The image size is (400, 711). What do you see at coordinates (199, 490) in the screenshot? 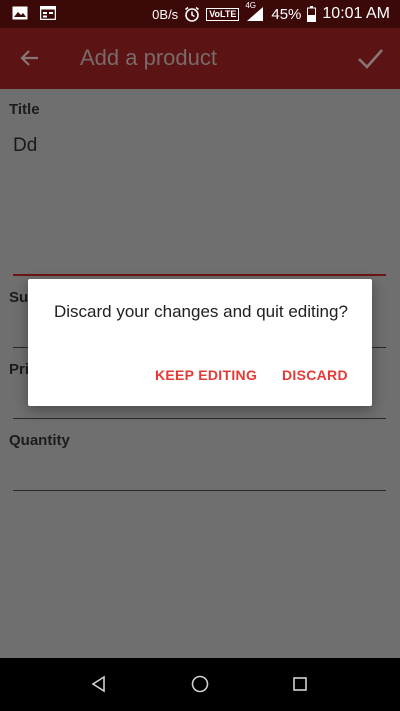
I see `quantity-underline` at bounding box center [199, 490].